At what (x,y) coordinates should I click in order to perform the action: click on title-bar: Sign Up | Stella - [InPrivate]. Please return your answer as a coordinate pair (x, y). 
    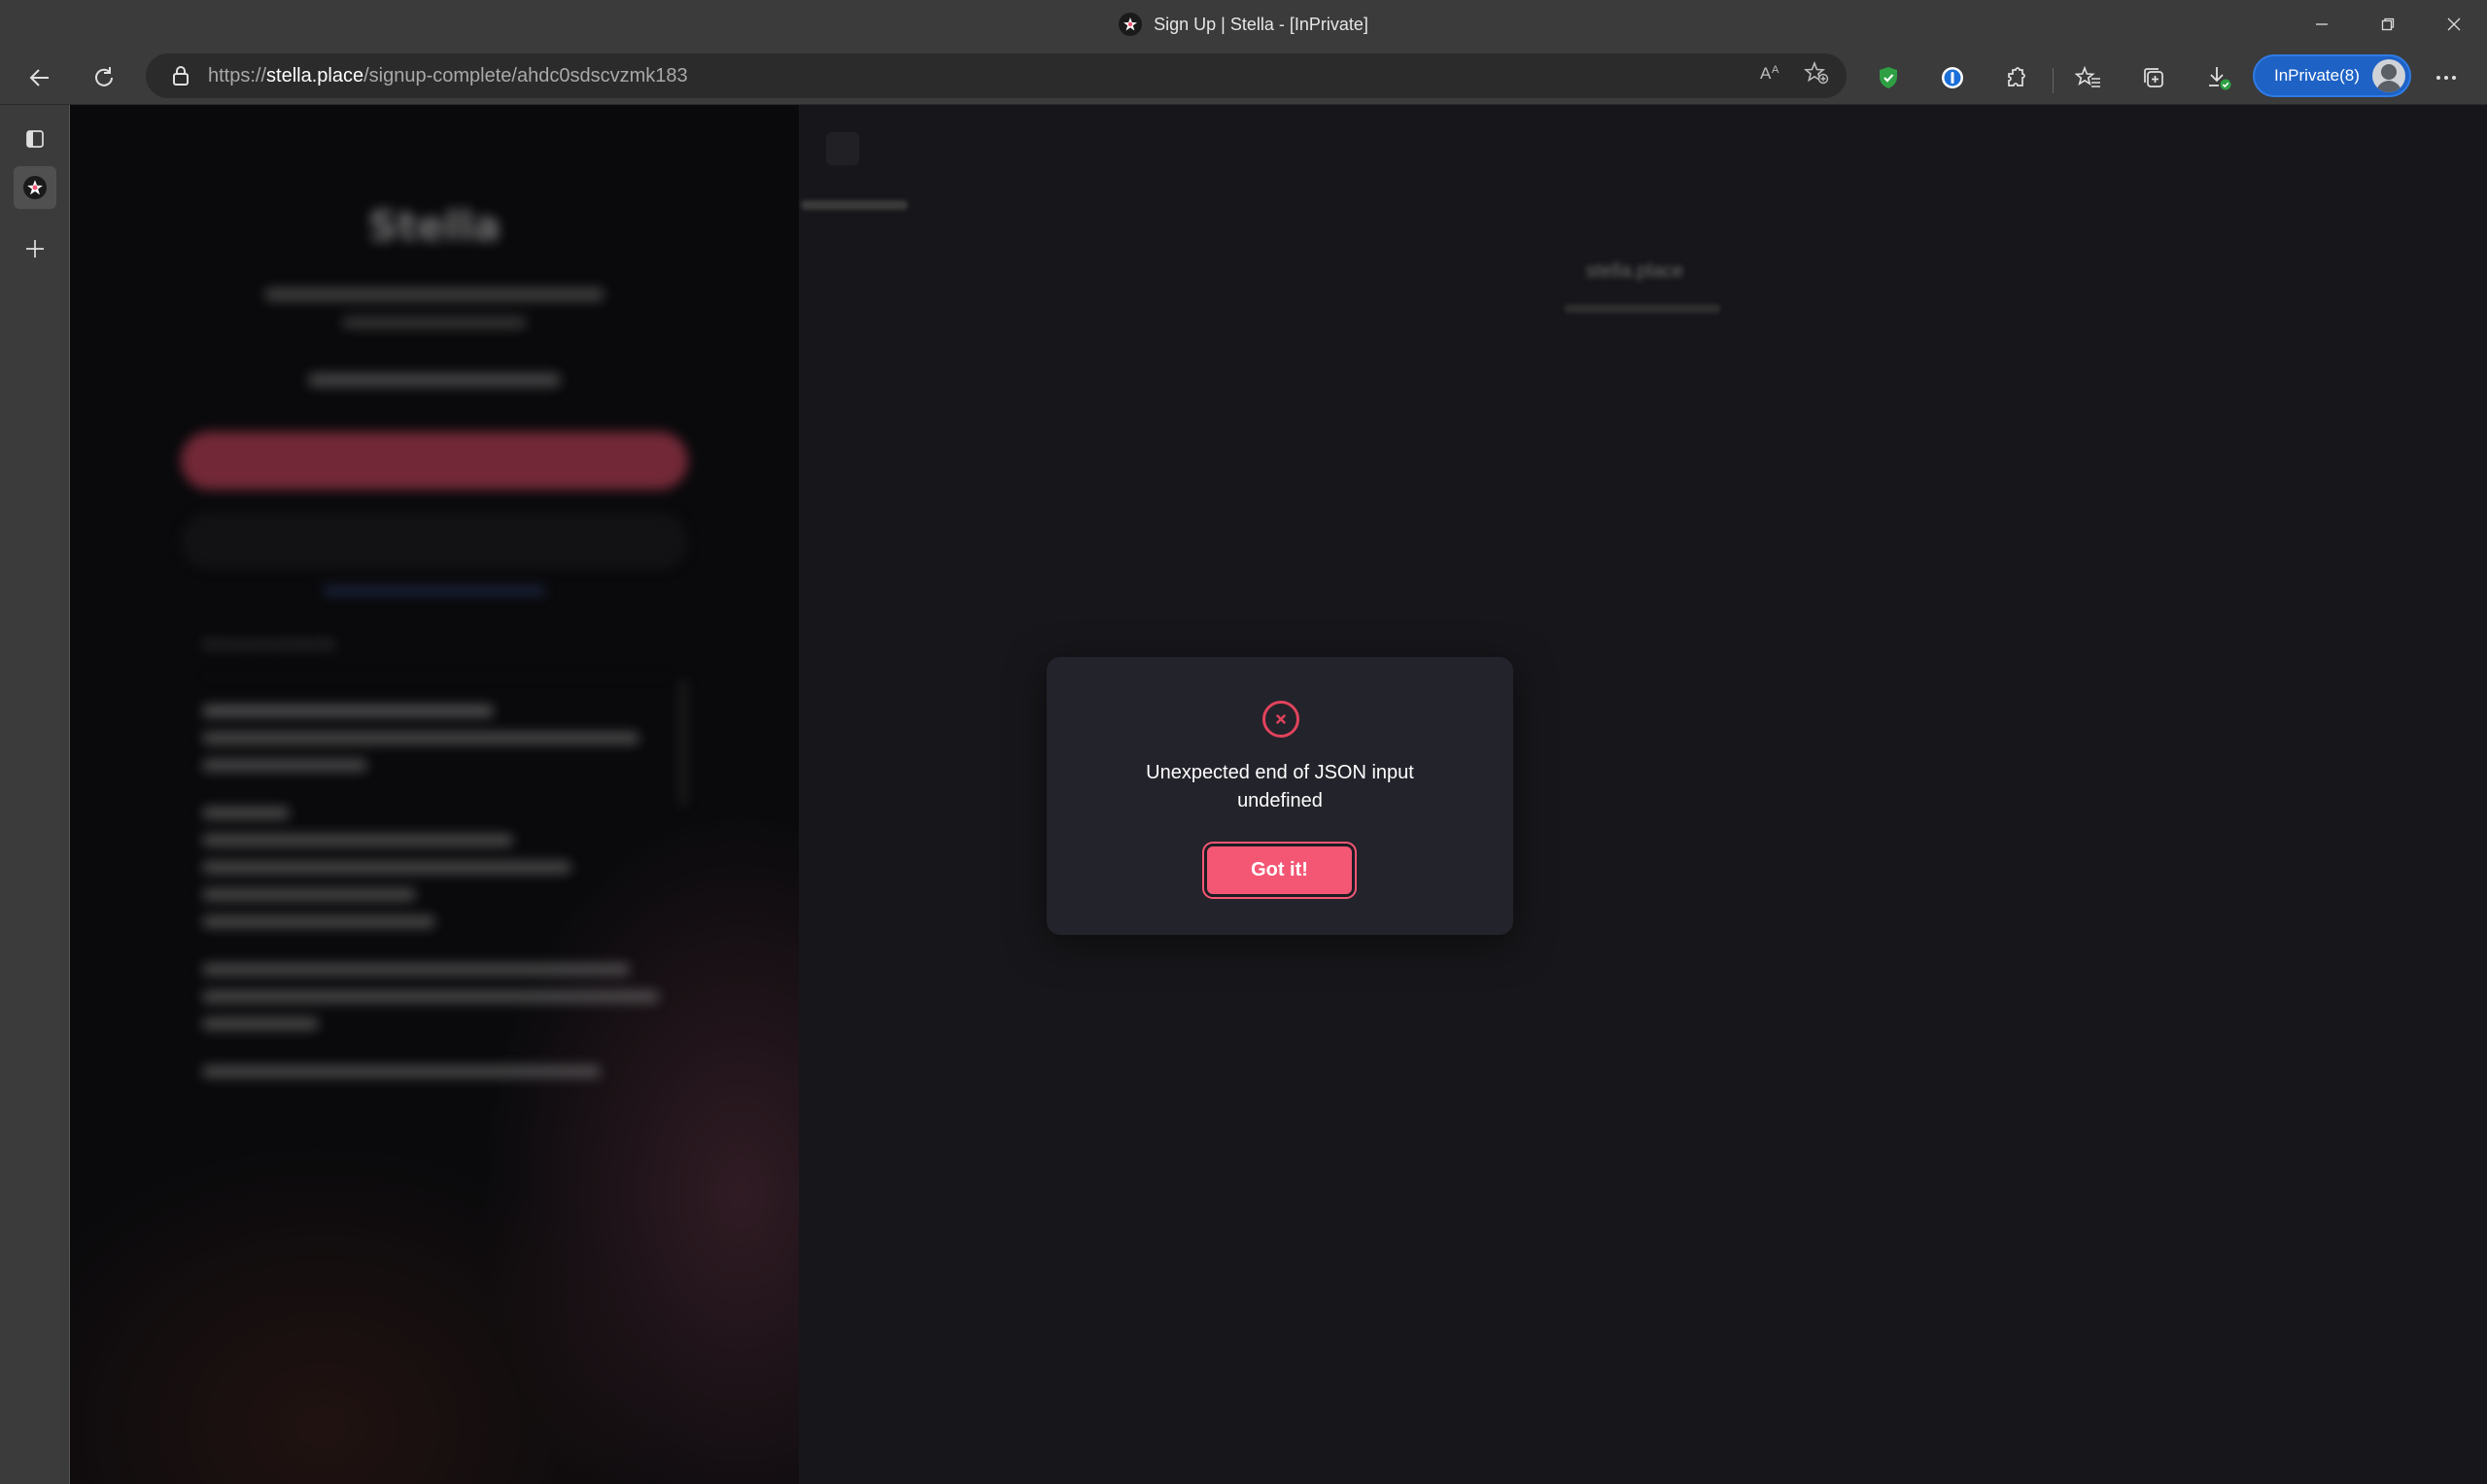
    Looking at the image, I should click on (1243, 24).